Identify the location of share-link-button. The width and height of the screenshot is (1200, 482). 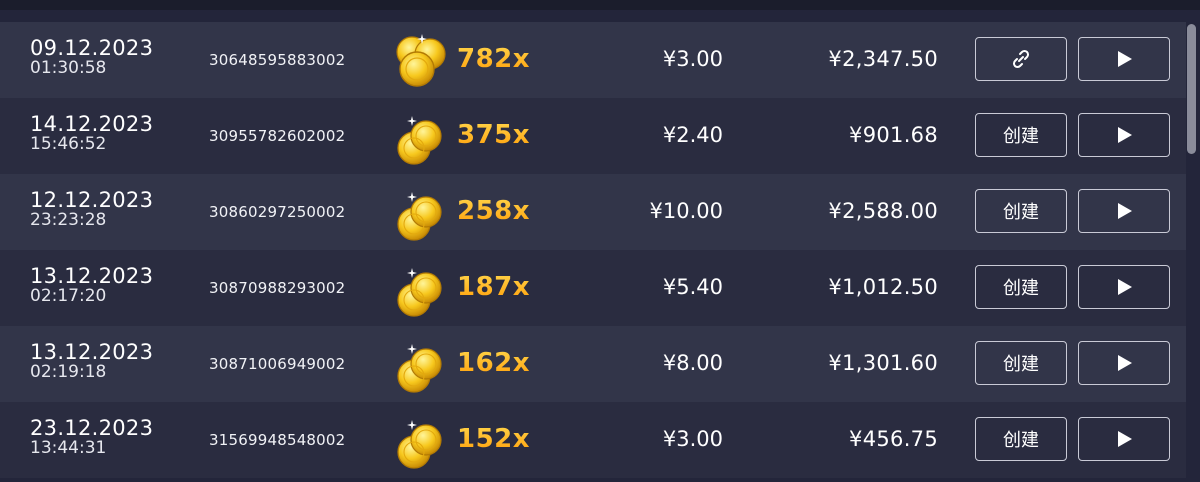
(1021, 59).